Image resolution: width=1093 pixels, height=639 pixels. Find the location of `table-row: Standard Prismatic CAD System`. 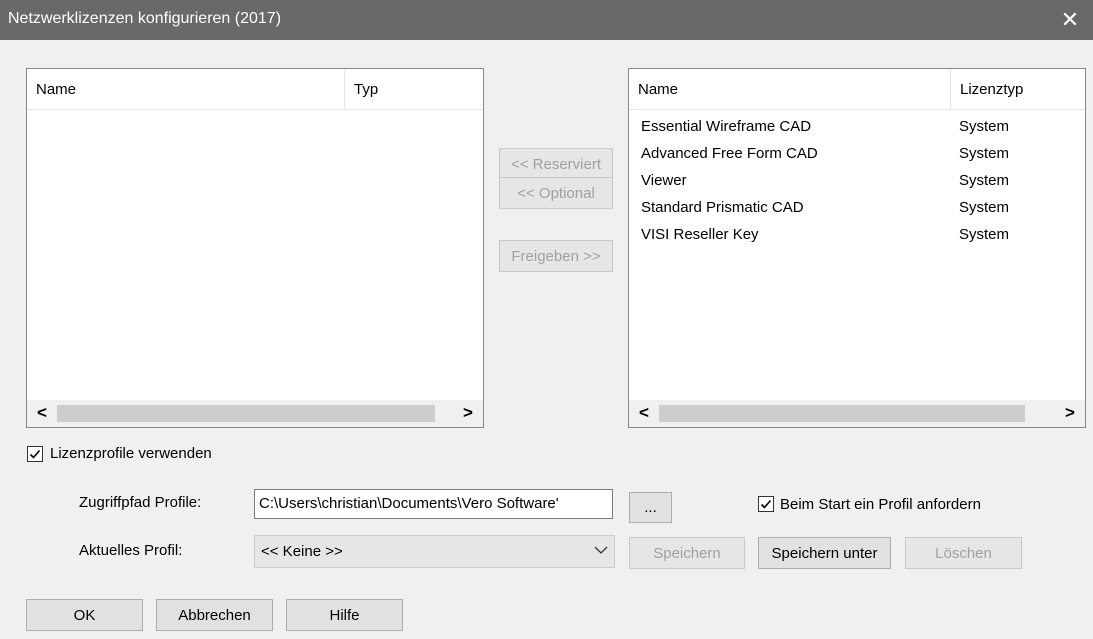

table-row: Standard Prismatic CAD System is located at coordinates (857, 207).